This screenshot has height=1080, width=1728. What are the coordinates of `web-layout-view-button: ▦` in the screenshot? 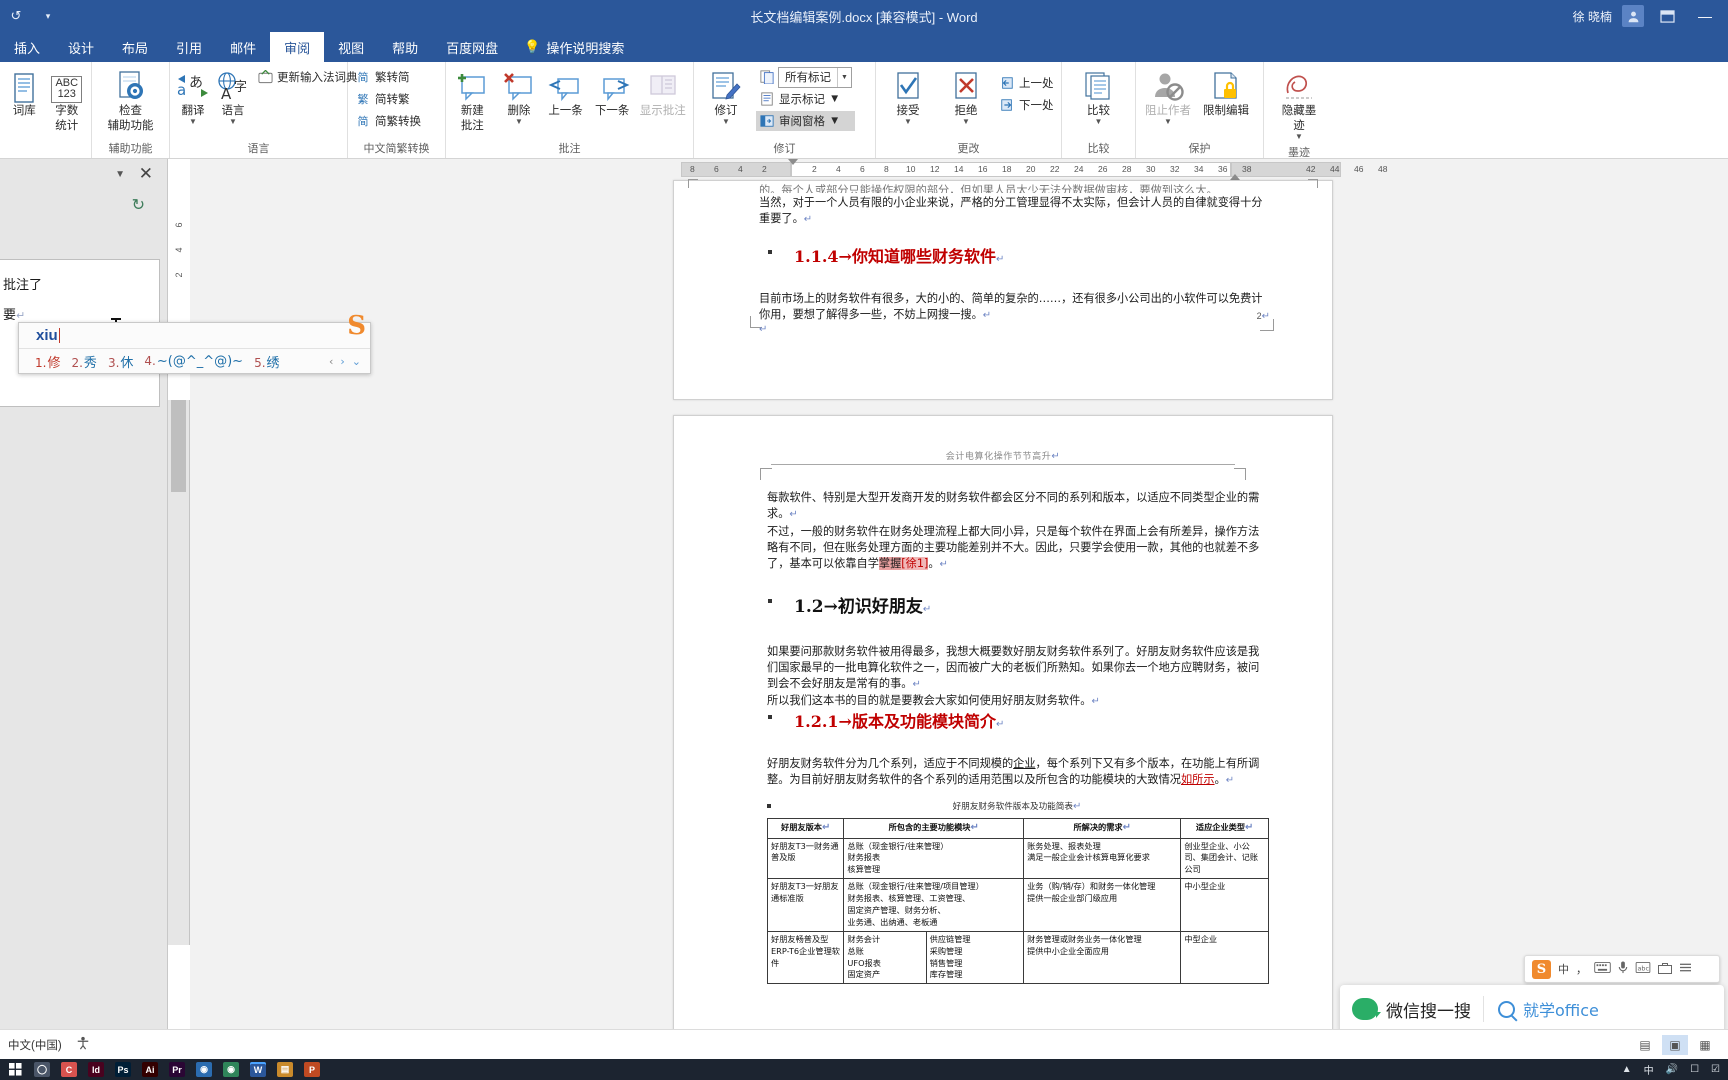 It's located at (1705, 1045).